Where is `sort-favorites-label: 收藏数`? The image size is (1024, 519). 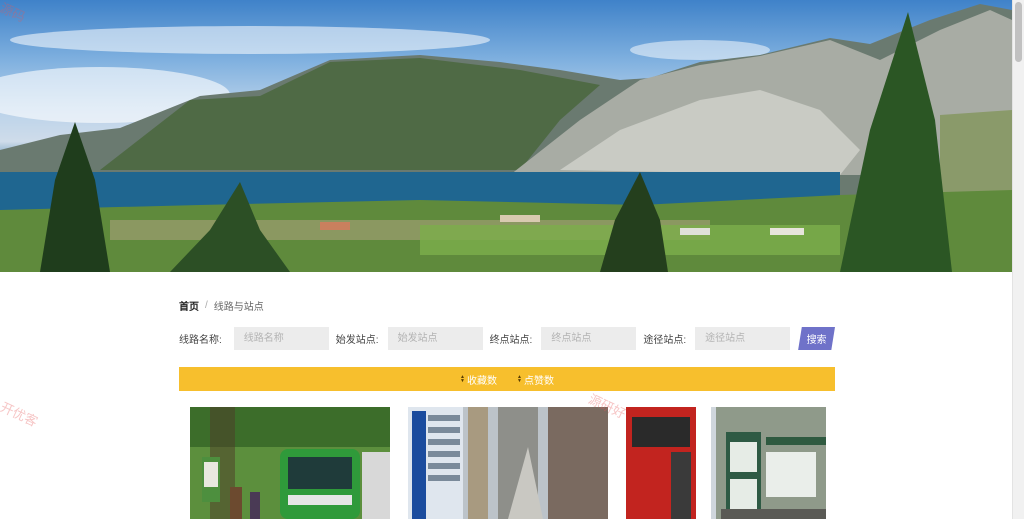
sort-favorites-label: 收藏数 is located at coordinates (482, 381).